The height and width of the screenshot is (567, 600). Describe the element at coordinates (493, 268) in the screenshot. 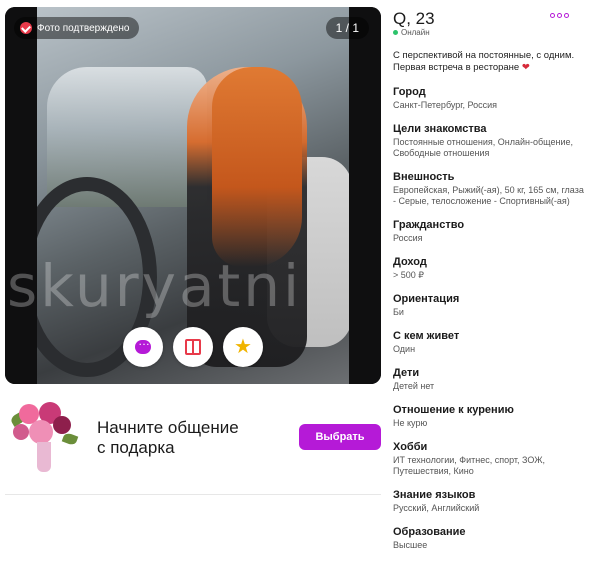

I see `field-income: Доход > 500 ₽` at that location.